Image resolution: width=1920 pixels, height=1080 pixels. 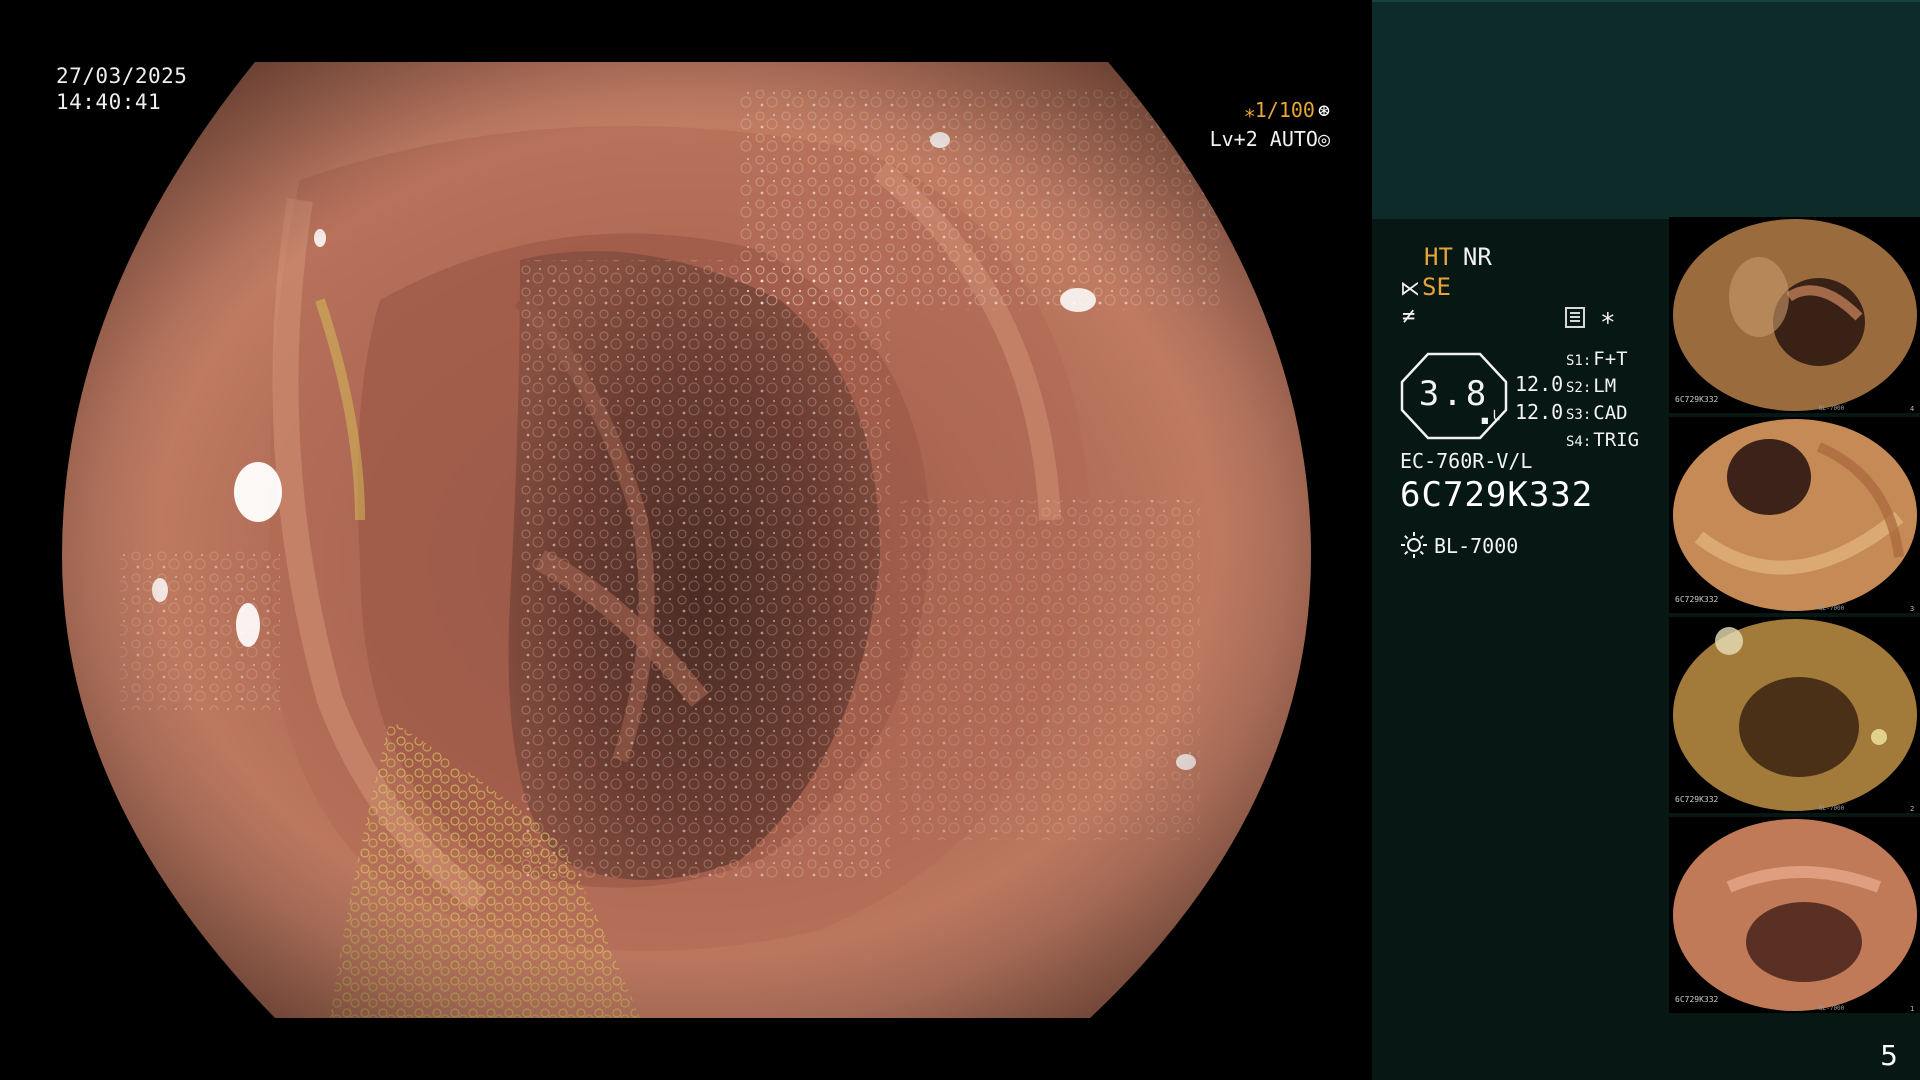 I want to click on thumbnail-index: 4, so click(x=1912, y=409).